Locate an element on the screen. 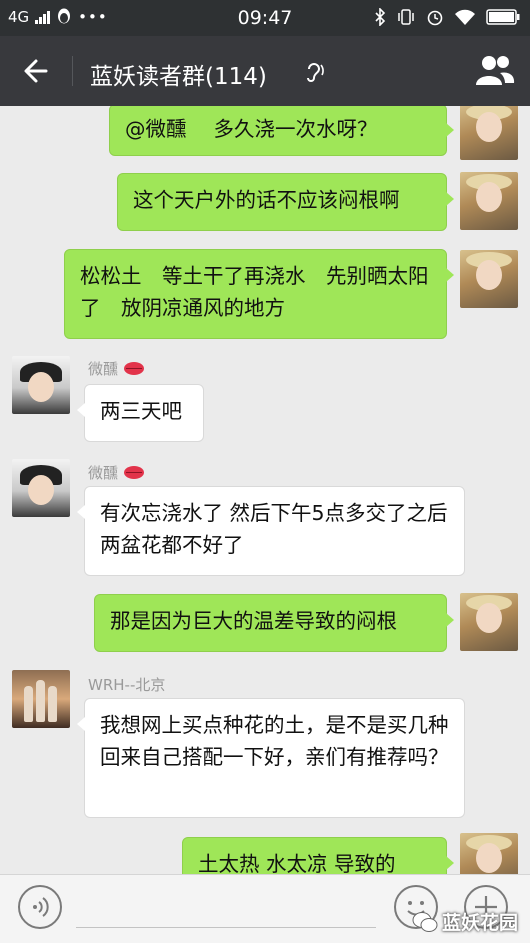  message-bubble: 松松土 等土干了再浇水 先别晒太阳了 放阴凉通风的地方 is located at coordinates (259, 294).